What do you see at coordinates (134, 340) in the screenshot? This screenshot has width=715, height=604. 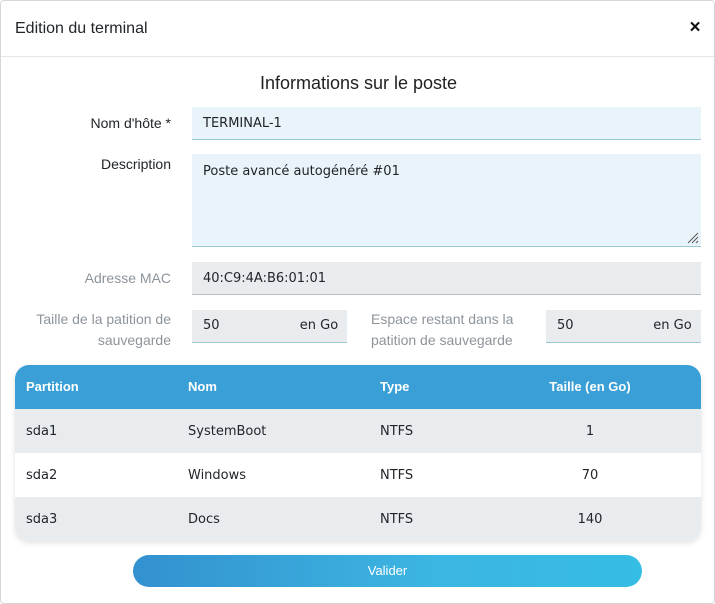 I see `backup-size-label-line2: sauvegarde` at bounding box center [134, 340].